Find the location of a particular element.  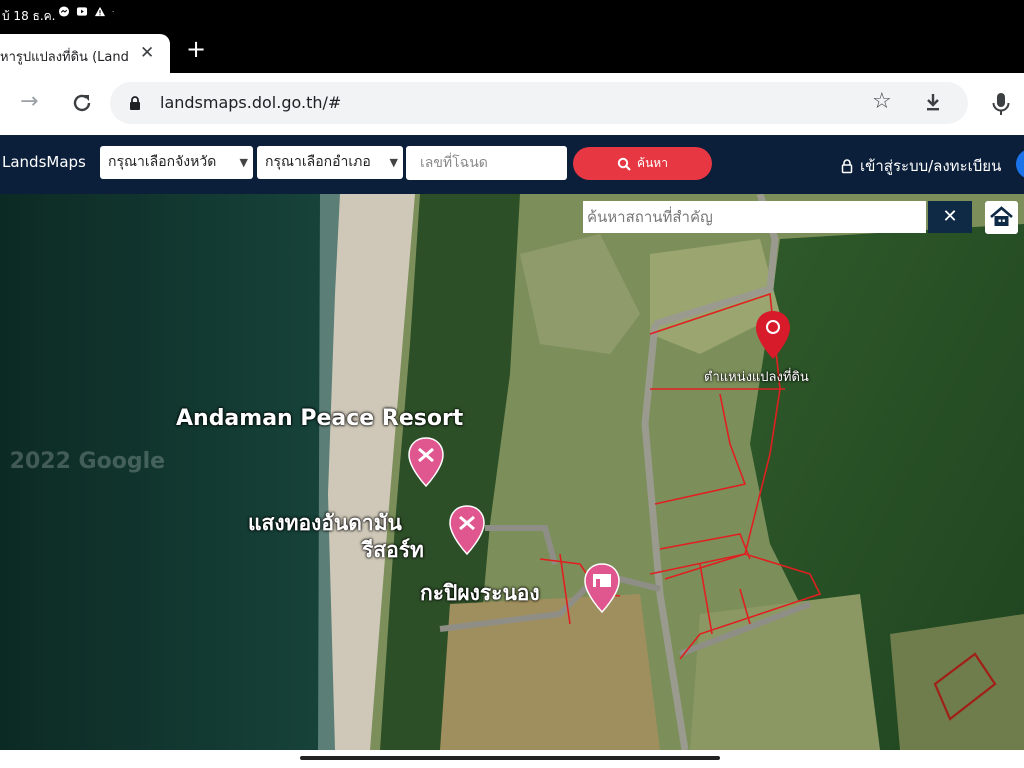

reload-icon is located at coordinates (82, 103).